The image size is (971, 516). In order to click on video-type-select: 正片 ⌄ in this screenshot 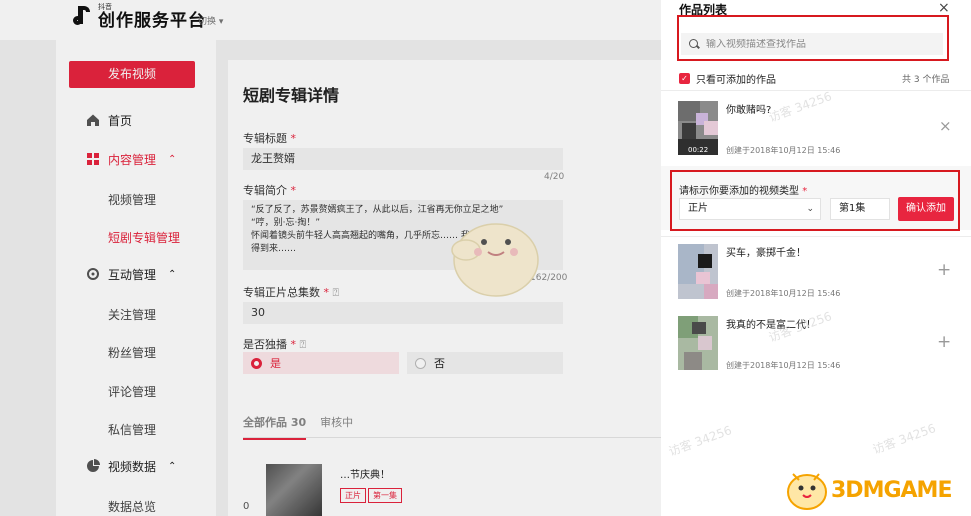, I will do `click(750, 209)`.